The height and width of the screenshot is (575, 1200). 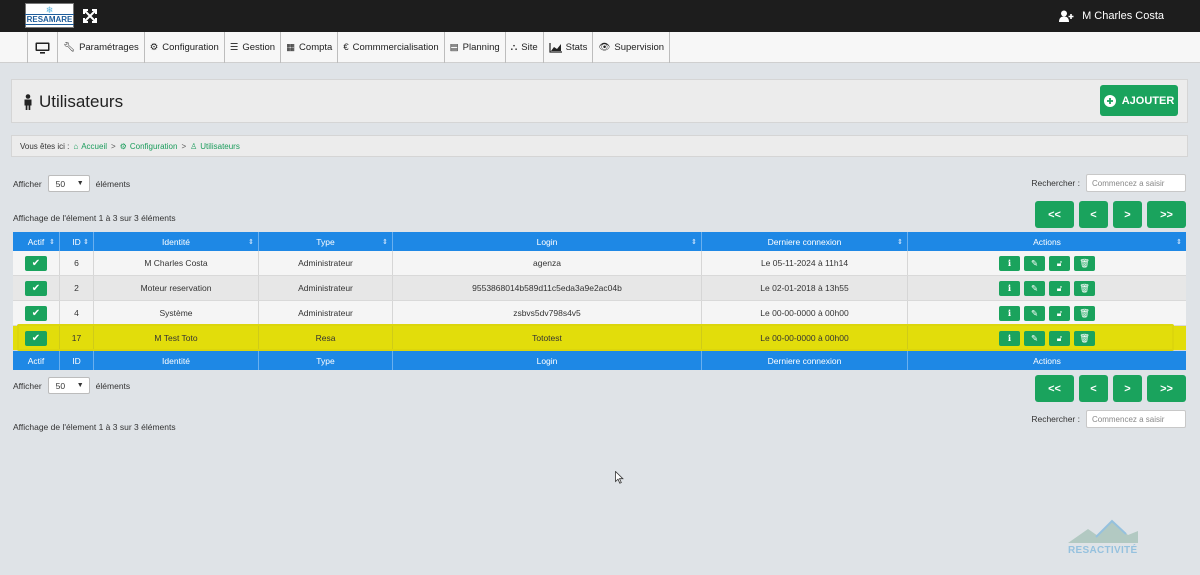 I want to click on column-header-type: Type ⇕, so click(x=326, y=241).